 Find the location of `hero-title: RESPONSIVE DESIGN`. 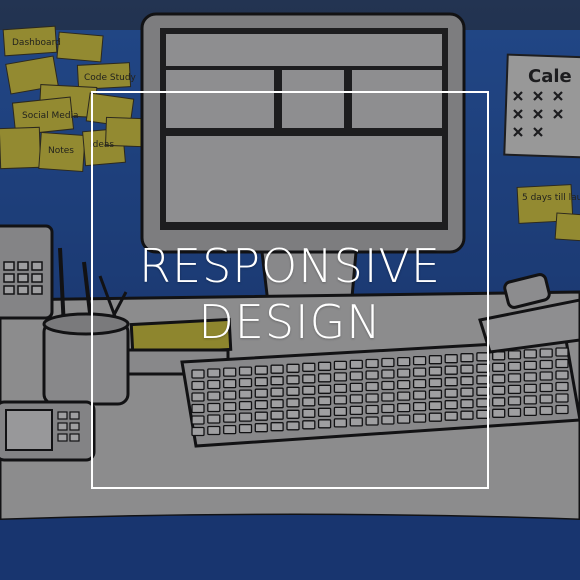

hero-title: RESPONSIVE DESIGN is located at coordinates (290, 294).